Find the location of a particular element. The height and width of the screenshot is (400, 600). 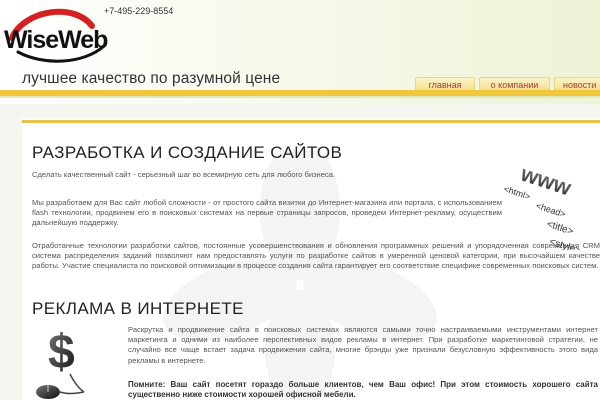

style-tag-label: <style> is located at coordinates (565, 243).